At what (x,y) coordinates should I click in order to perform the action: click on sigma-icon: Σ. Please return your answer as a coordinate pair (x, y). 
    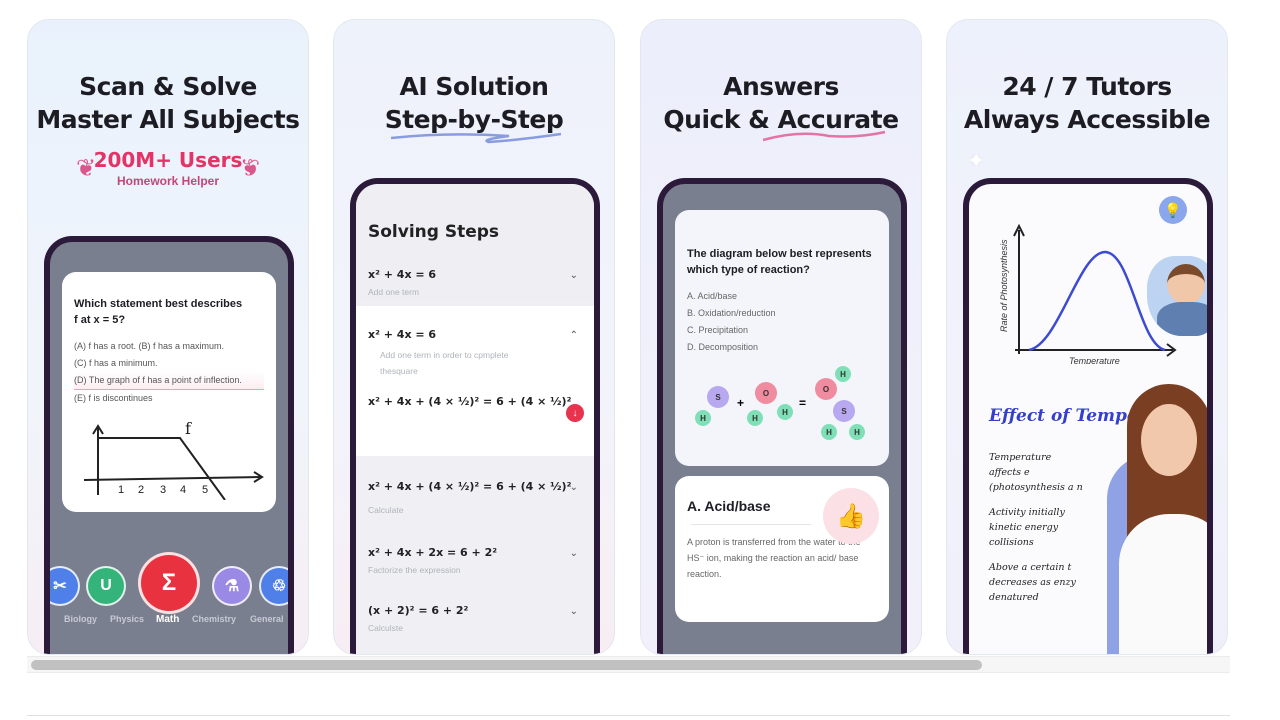
    Looking at the image, I should click on (169, 582).